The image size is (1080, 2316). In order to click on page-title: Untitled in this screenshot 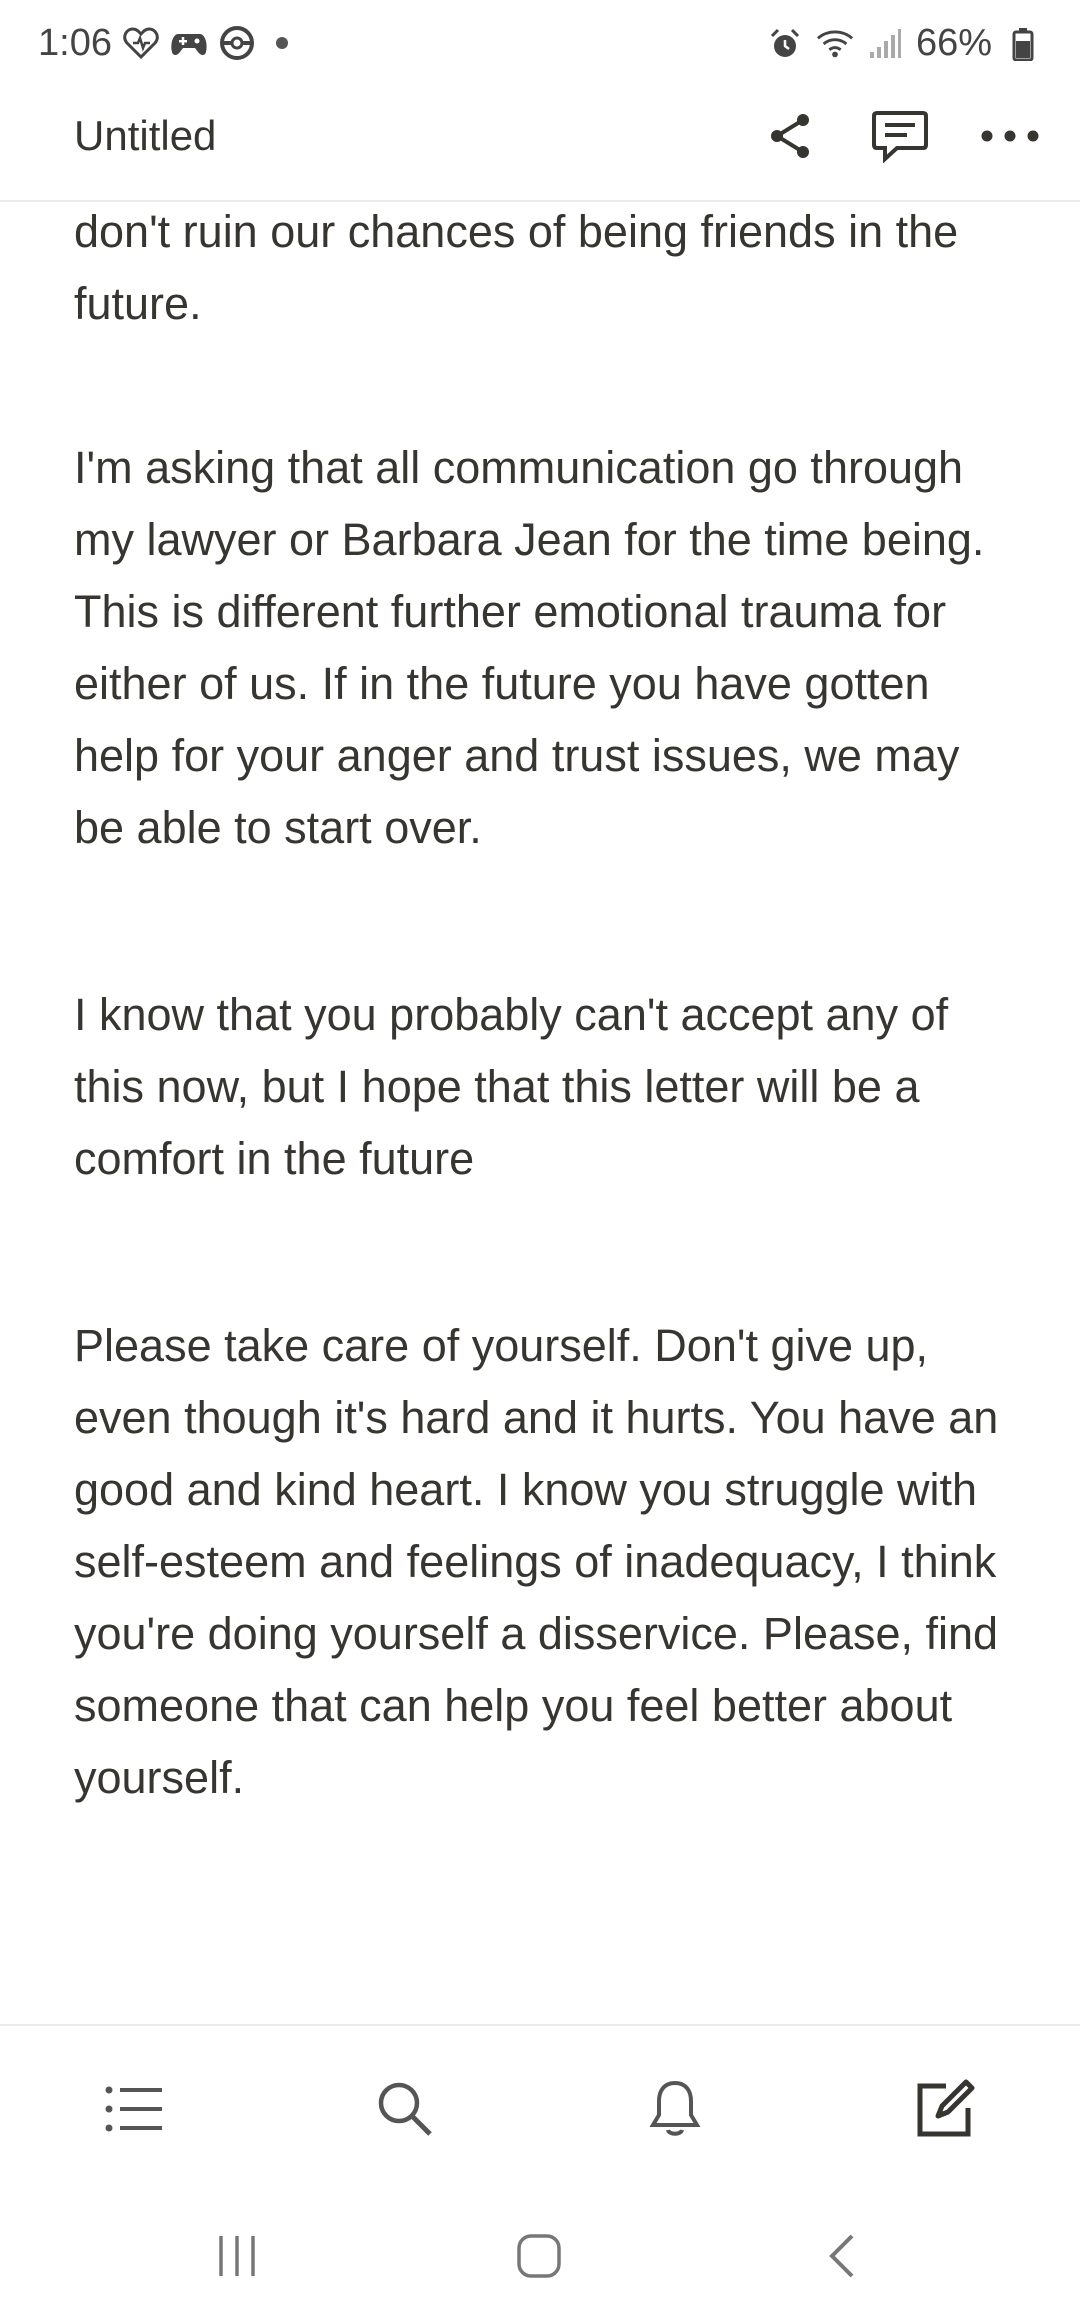, I will do `click(145, 136)`.